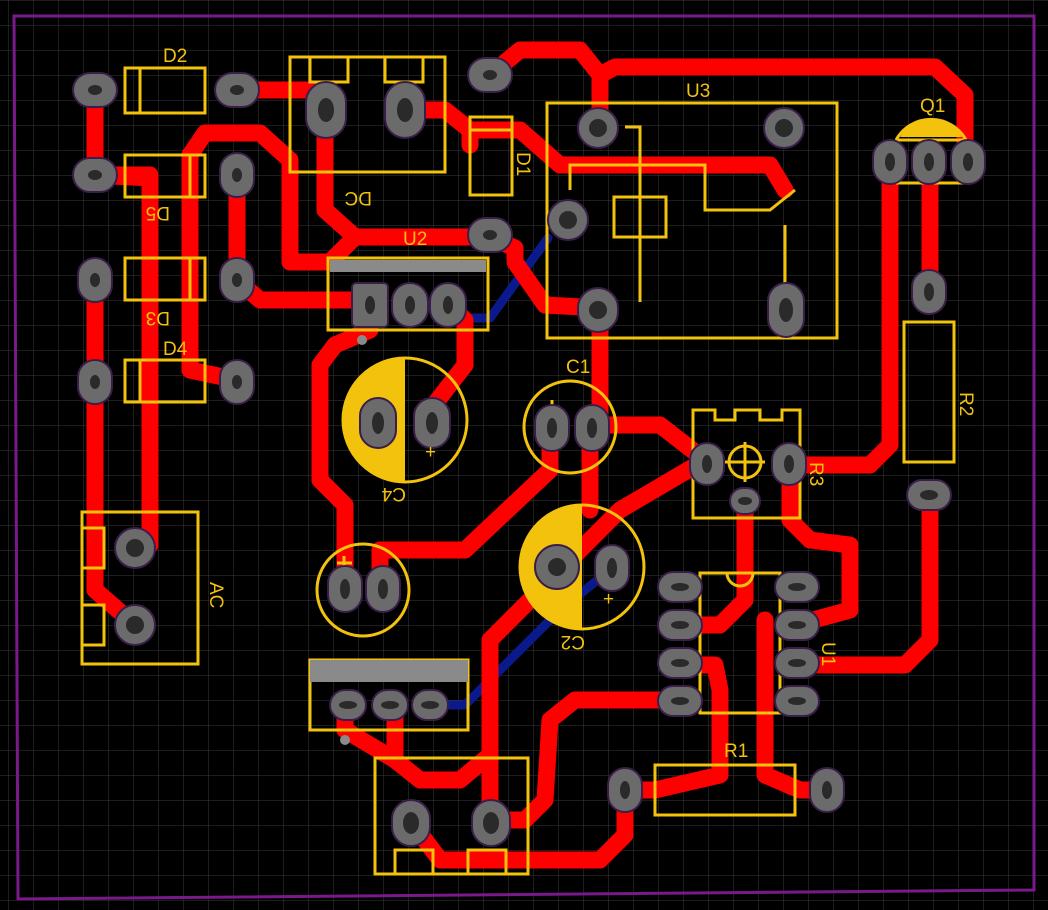 The height and width of the screenshot is (910, 1048). What do you see at coordinates (415, 239) in the screenshot?
I see `label-u2: U2` at bounding box center [415, 239].